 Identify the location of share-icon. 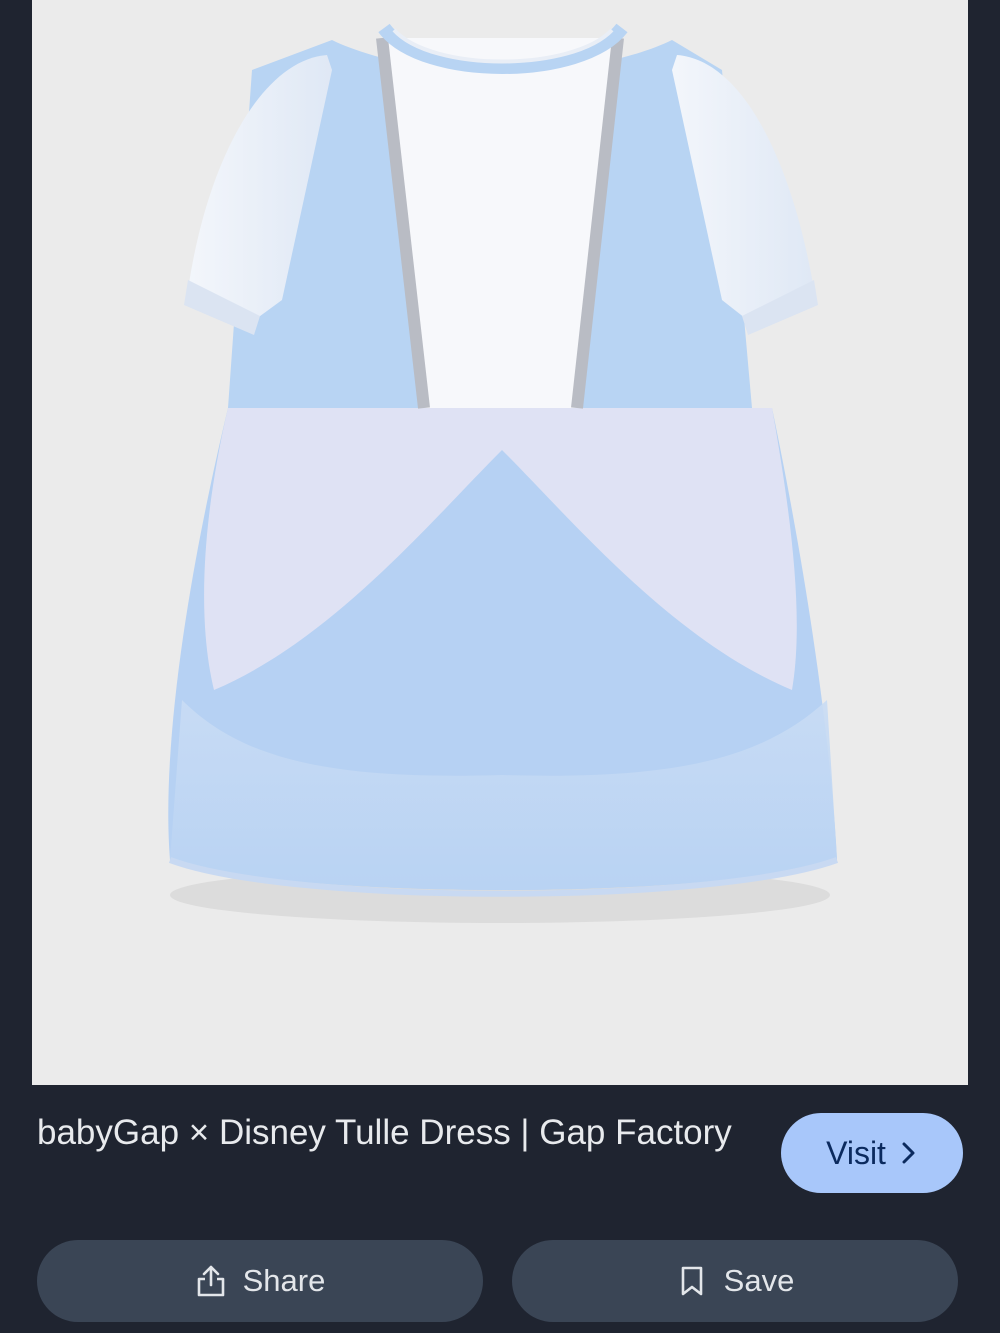
(210, 1281).